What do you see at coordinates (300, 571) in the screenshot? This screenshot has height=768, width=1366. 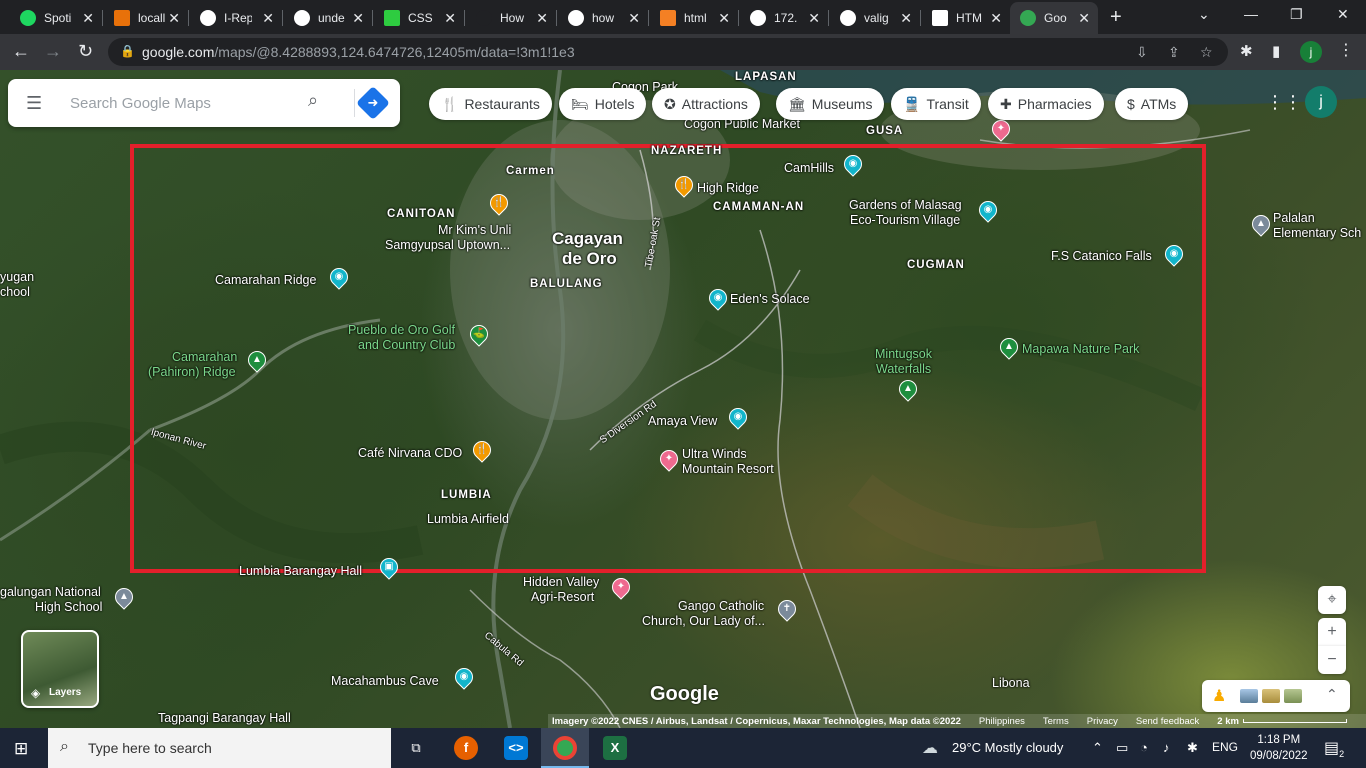 I see `place-label: Lumbia Barangay Hall` at bounding box center [300, 571].